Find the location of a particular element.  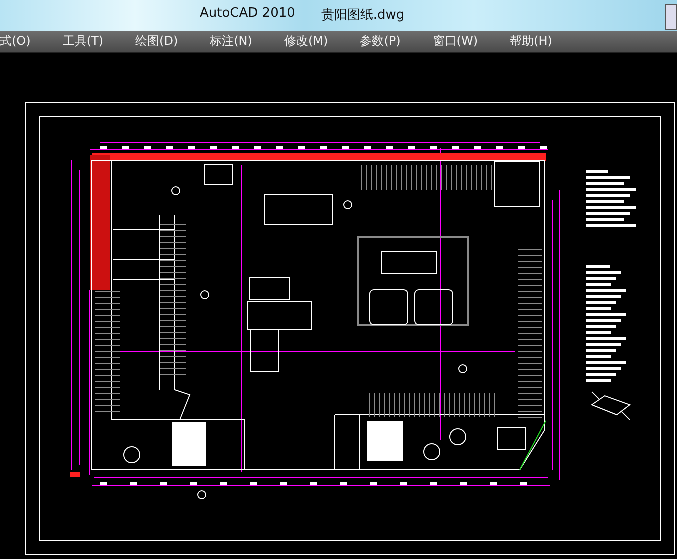

menu-item: 帮助(H) is located at coordinates (526, 41).